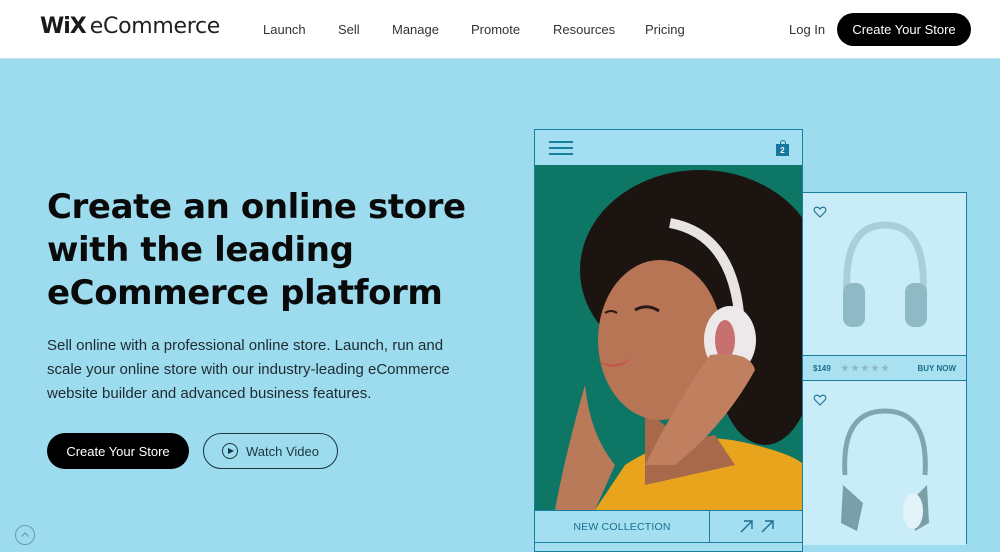 This screenshot has height=552, width=1000. I want to click on create-store-button: Create Your Store, so click(118, 451).